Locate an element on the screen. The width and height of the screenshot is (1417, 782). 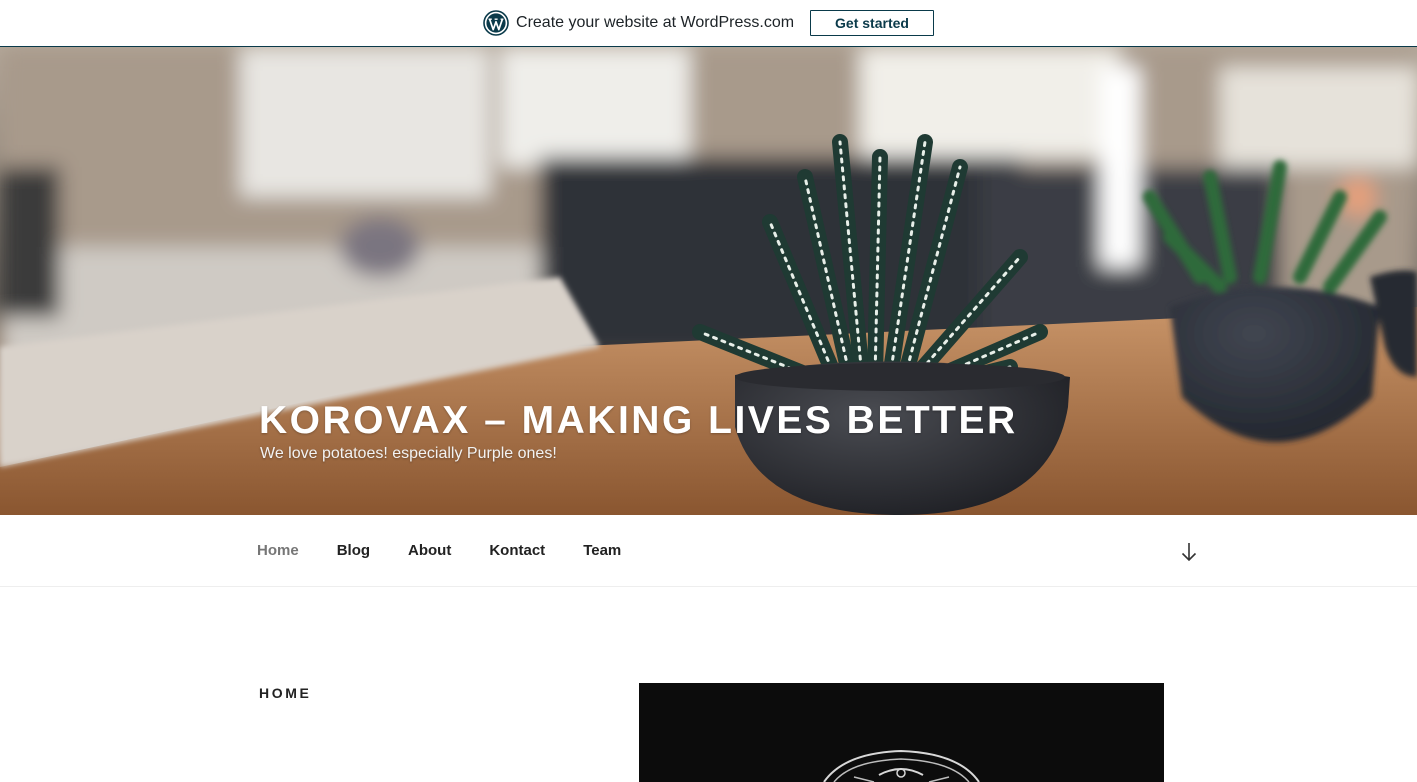
section-title: HOME is located at coordinates (285, 693).